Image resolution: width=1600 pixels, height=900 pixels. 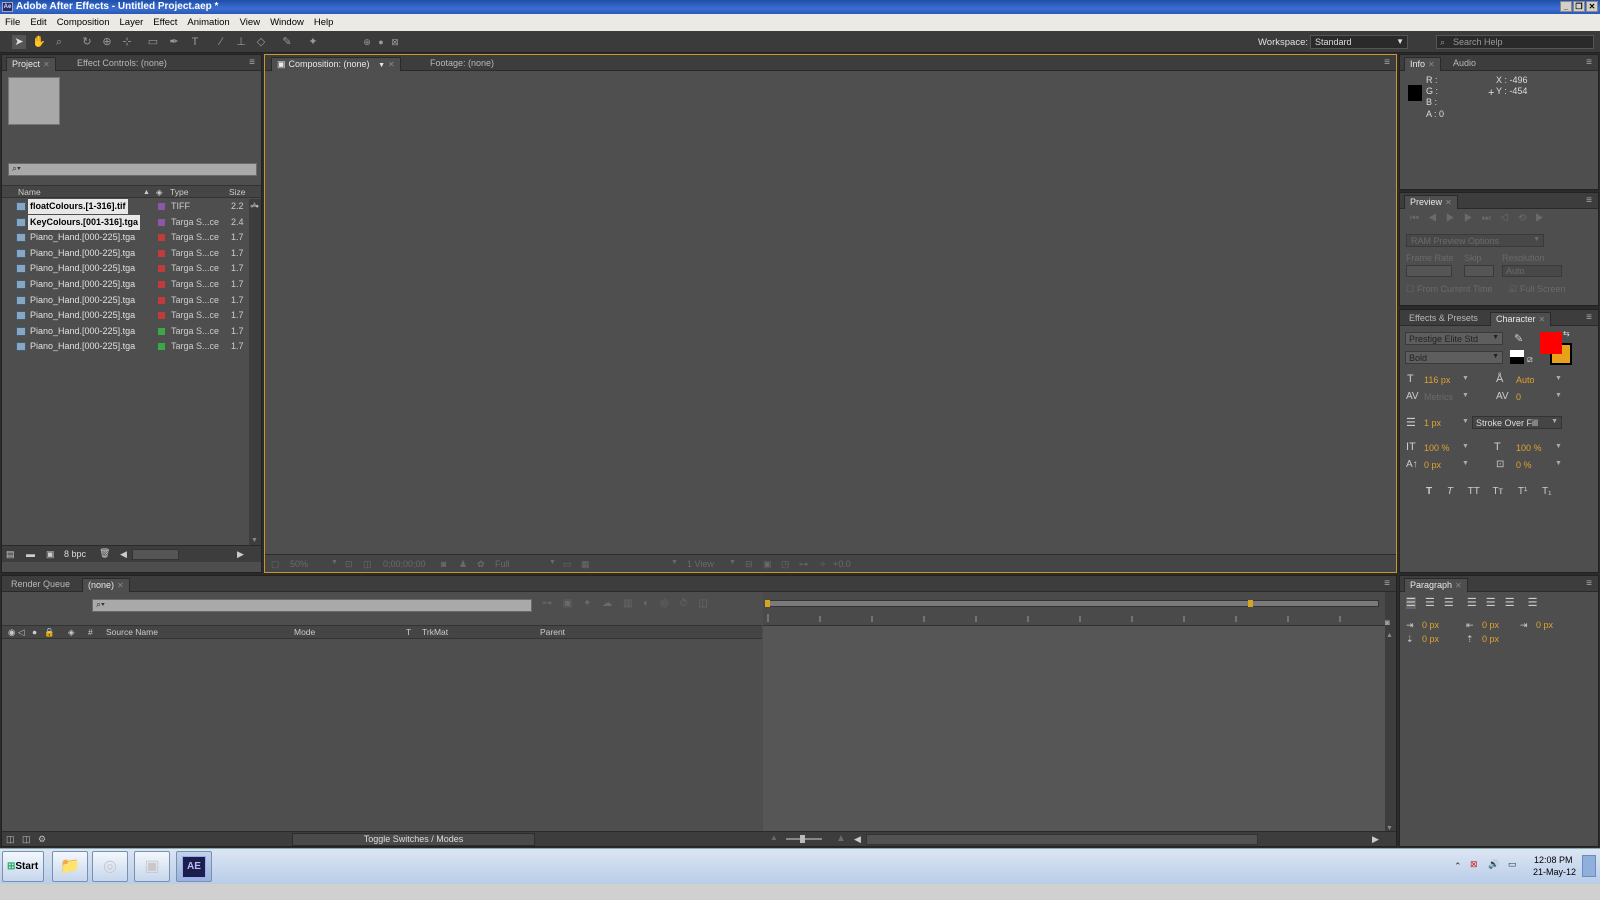 What do you see at coordinates (237, 192) in the screenshot?
I see `column-size: Size` at bounding box center [237, 192].